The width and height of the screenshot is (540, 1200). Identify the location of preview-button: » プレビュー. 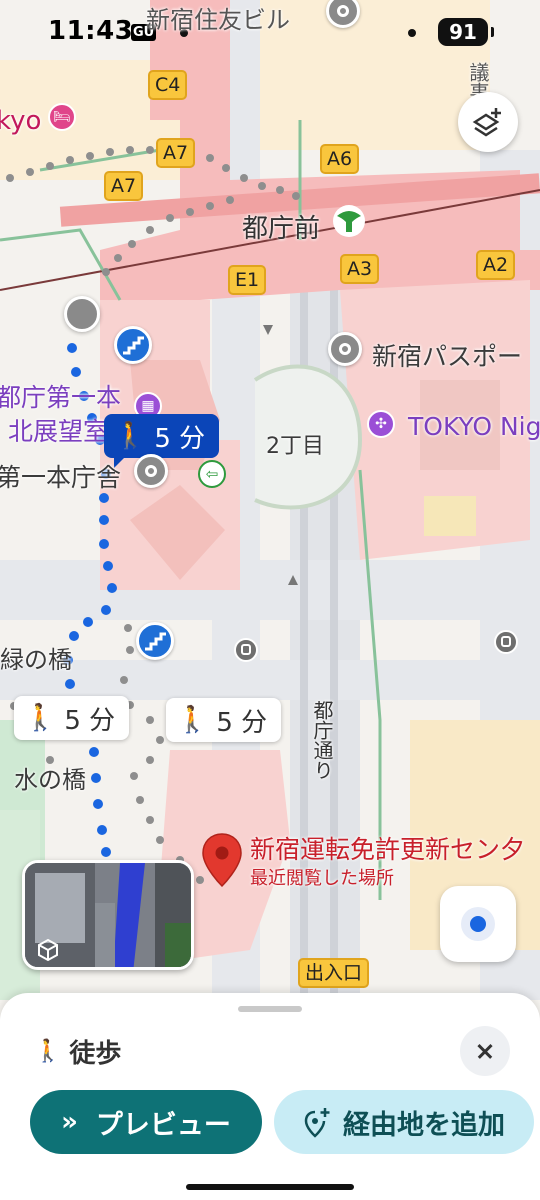
(146, 1122).